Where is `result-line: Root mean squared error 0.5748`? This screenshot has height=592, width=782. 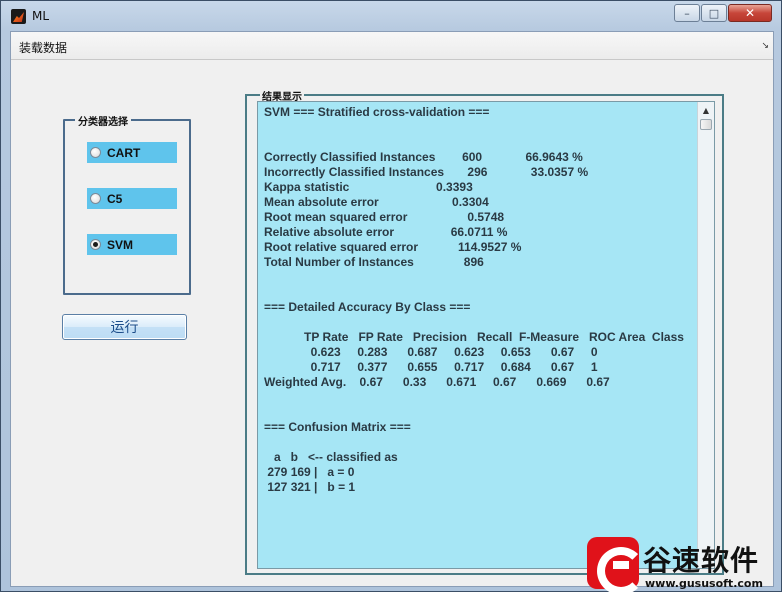 result-line: Root mean squared error 0.5748 is located at coordinates (384, 217).